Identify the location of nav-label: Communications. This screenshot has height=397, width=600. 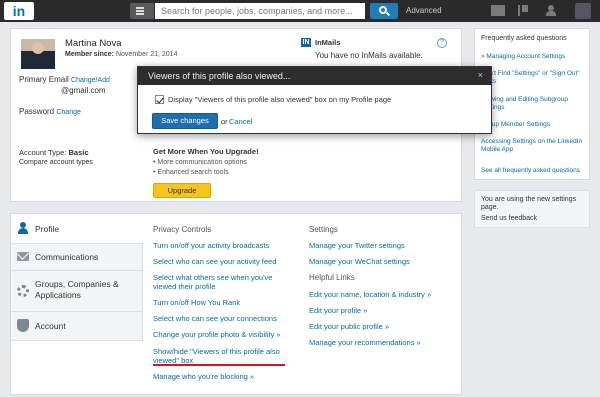
(67, 257).